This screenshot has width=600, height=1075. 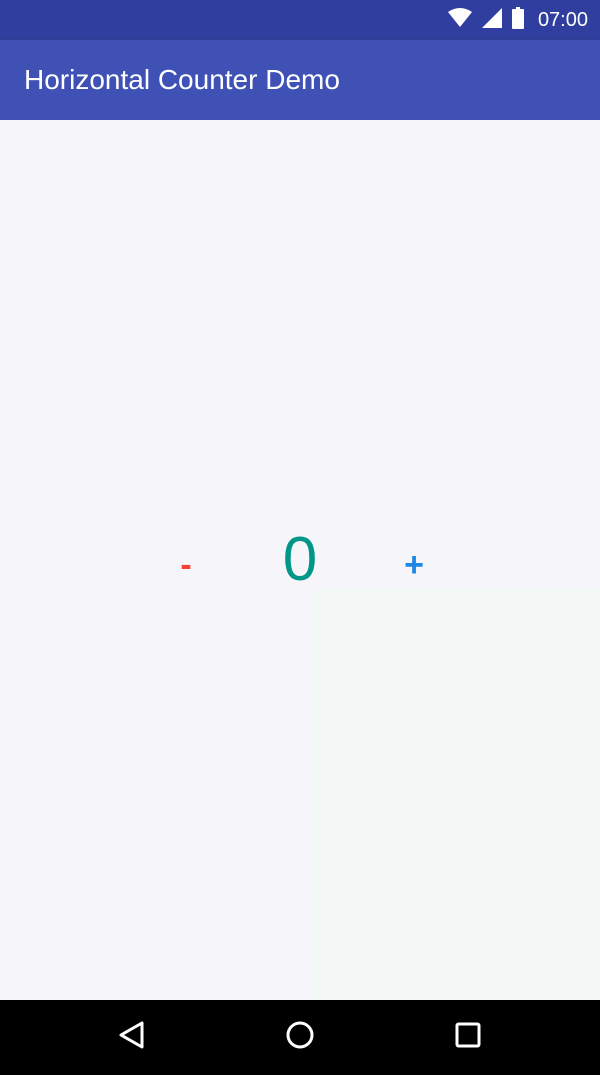 I want to click on status-icons: 07:00, so click(x=517, y=20).